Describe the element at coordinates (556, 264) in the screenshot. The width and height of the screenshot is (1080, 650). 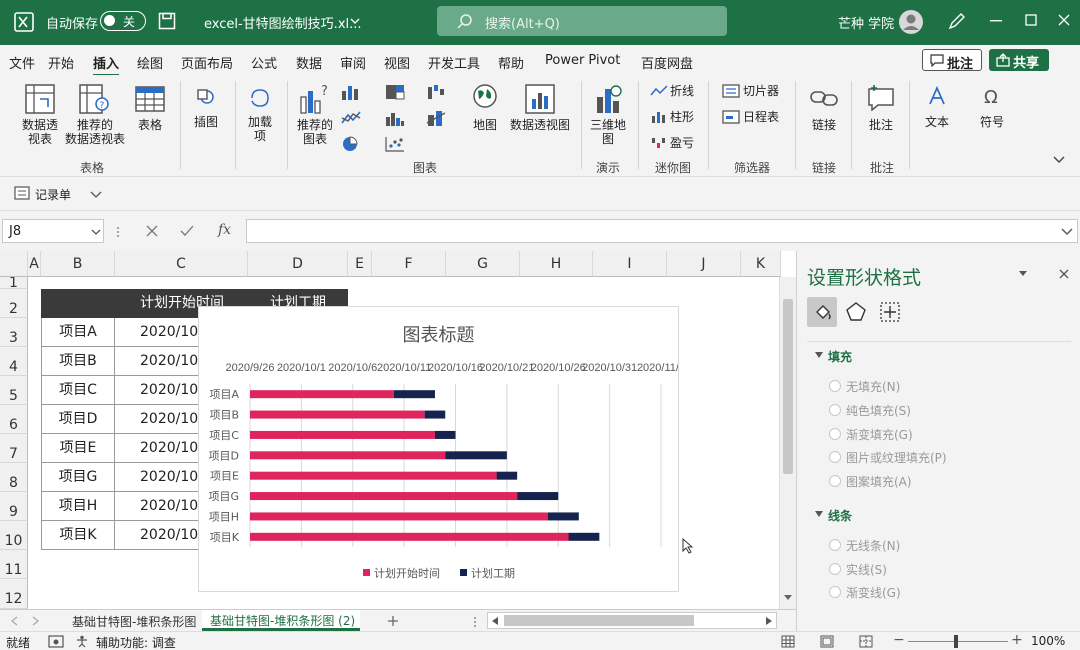
I see `column-header: H` at that location.